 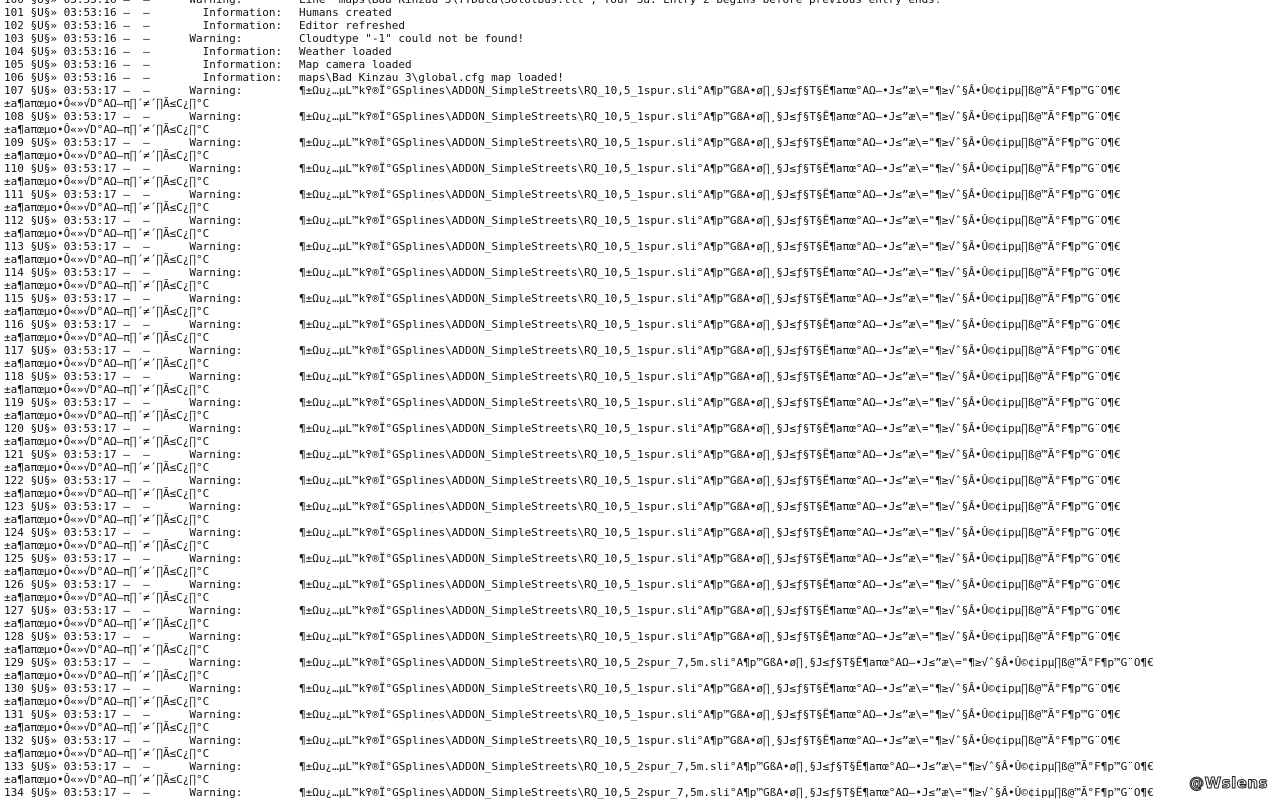 I want to click on log-entry-header: 119 §U§» 03:53:17 – – Warning:, so click(x=123, y=402).